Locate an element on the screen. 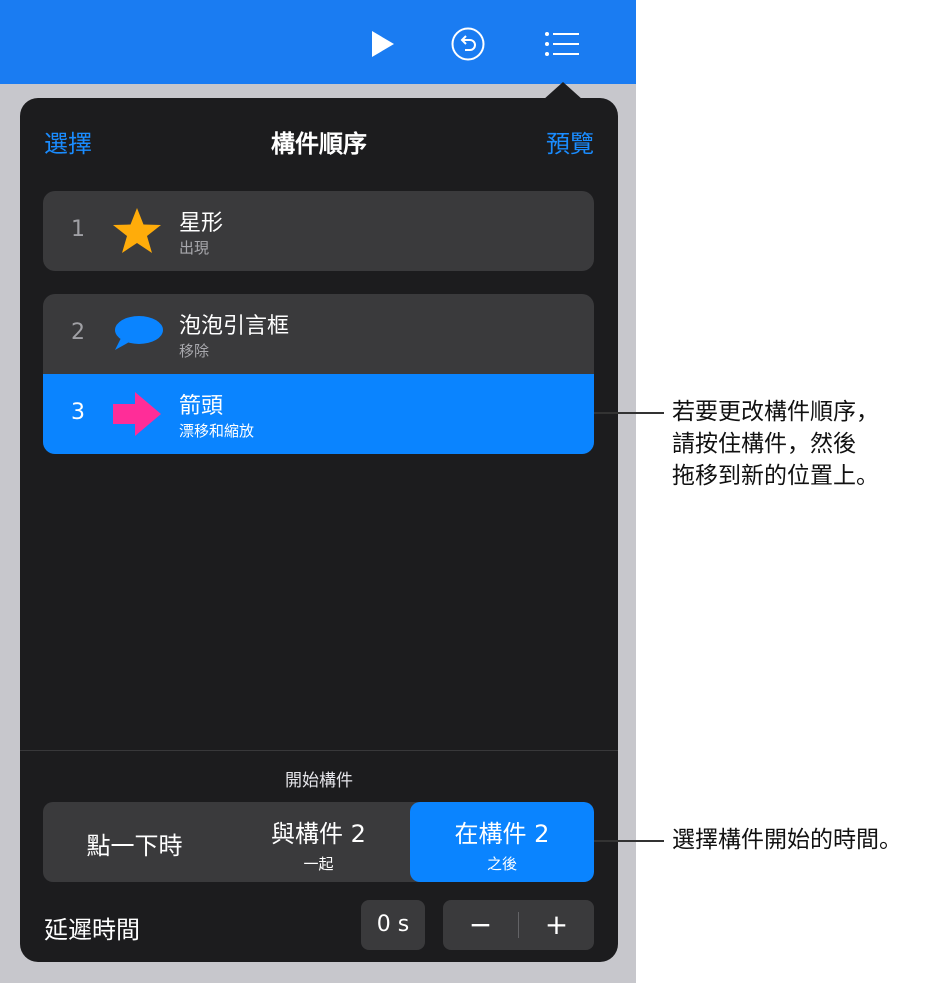  undo-icon is located at coordinates (468, 44).